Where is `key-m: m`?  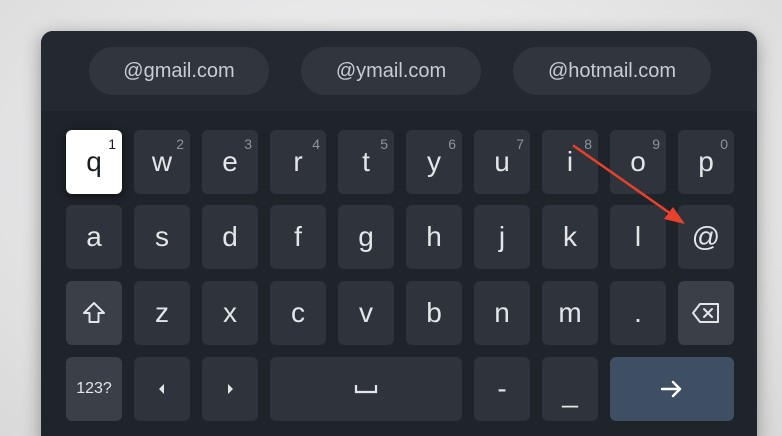
key-m: m is located at coordinates (570, 313).